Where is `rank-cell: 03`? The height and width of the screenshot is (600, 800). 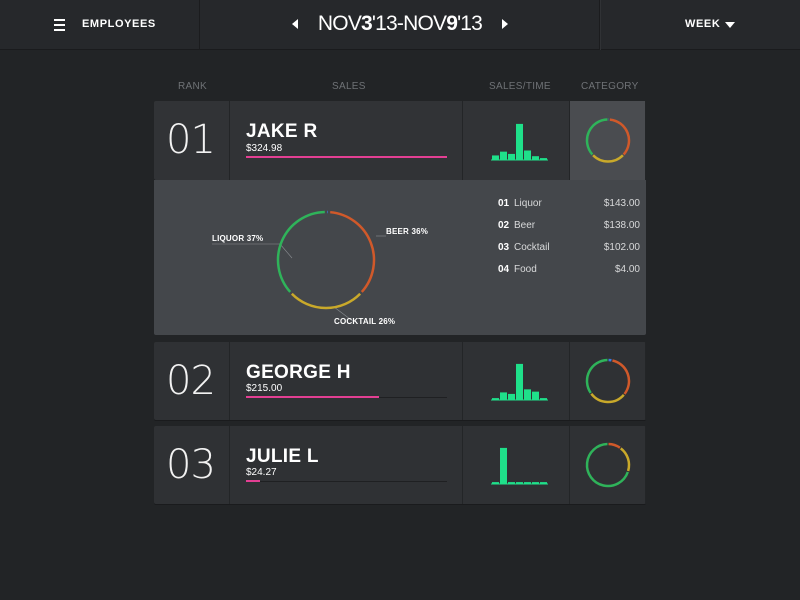 rank-cell: 03 is located at coordinates (192, 465).